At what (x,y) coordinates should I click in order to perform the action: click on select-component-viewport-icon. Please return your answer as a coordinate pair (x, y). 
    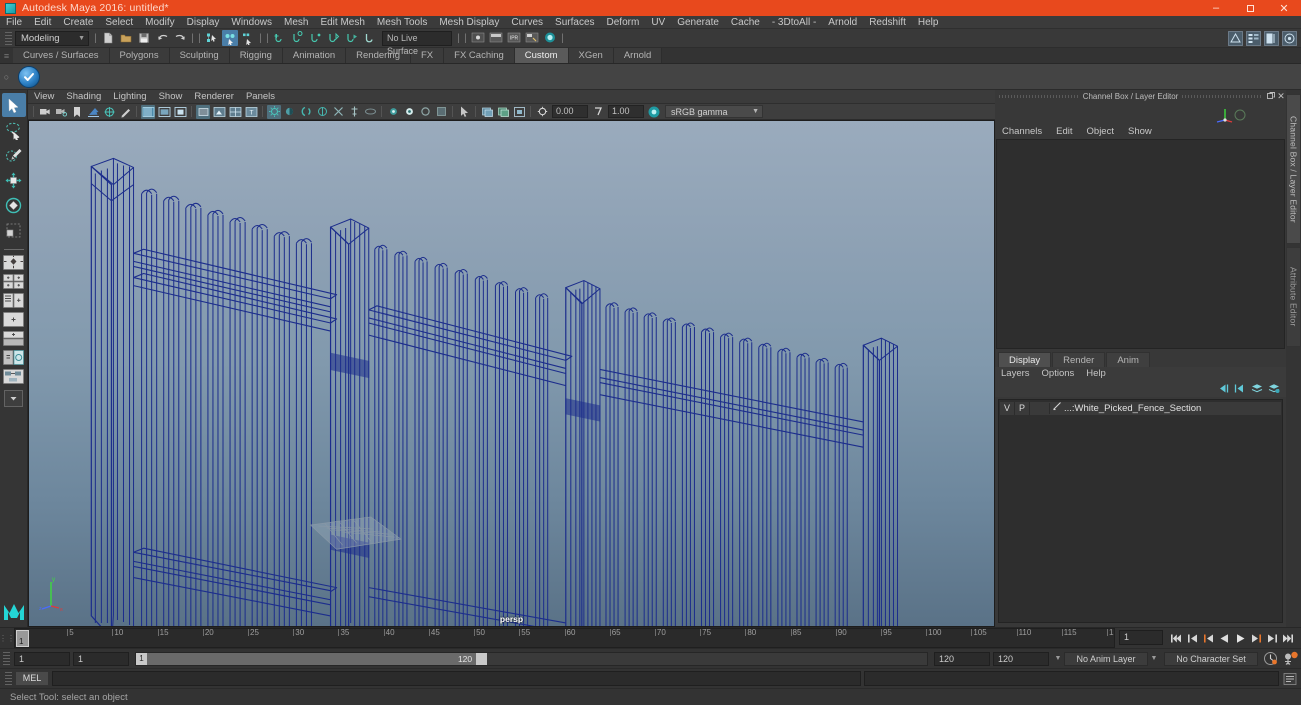
    Looking at the image, I should click on (464, 112).